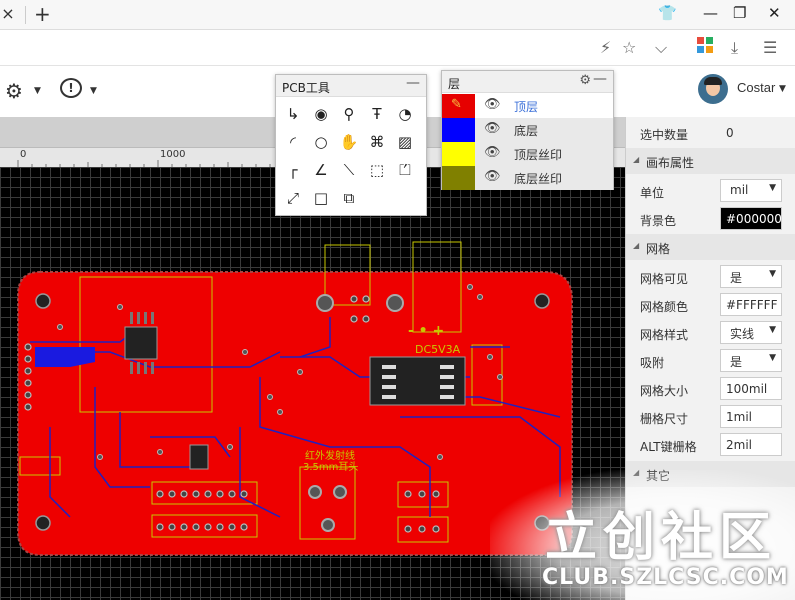 The image size is (795, 600). I want to click on rect-dashed-tool-icon: ⬚, so click(377, 170).